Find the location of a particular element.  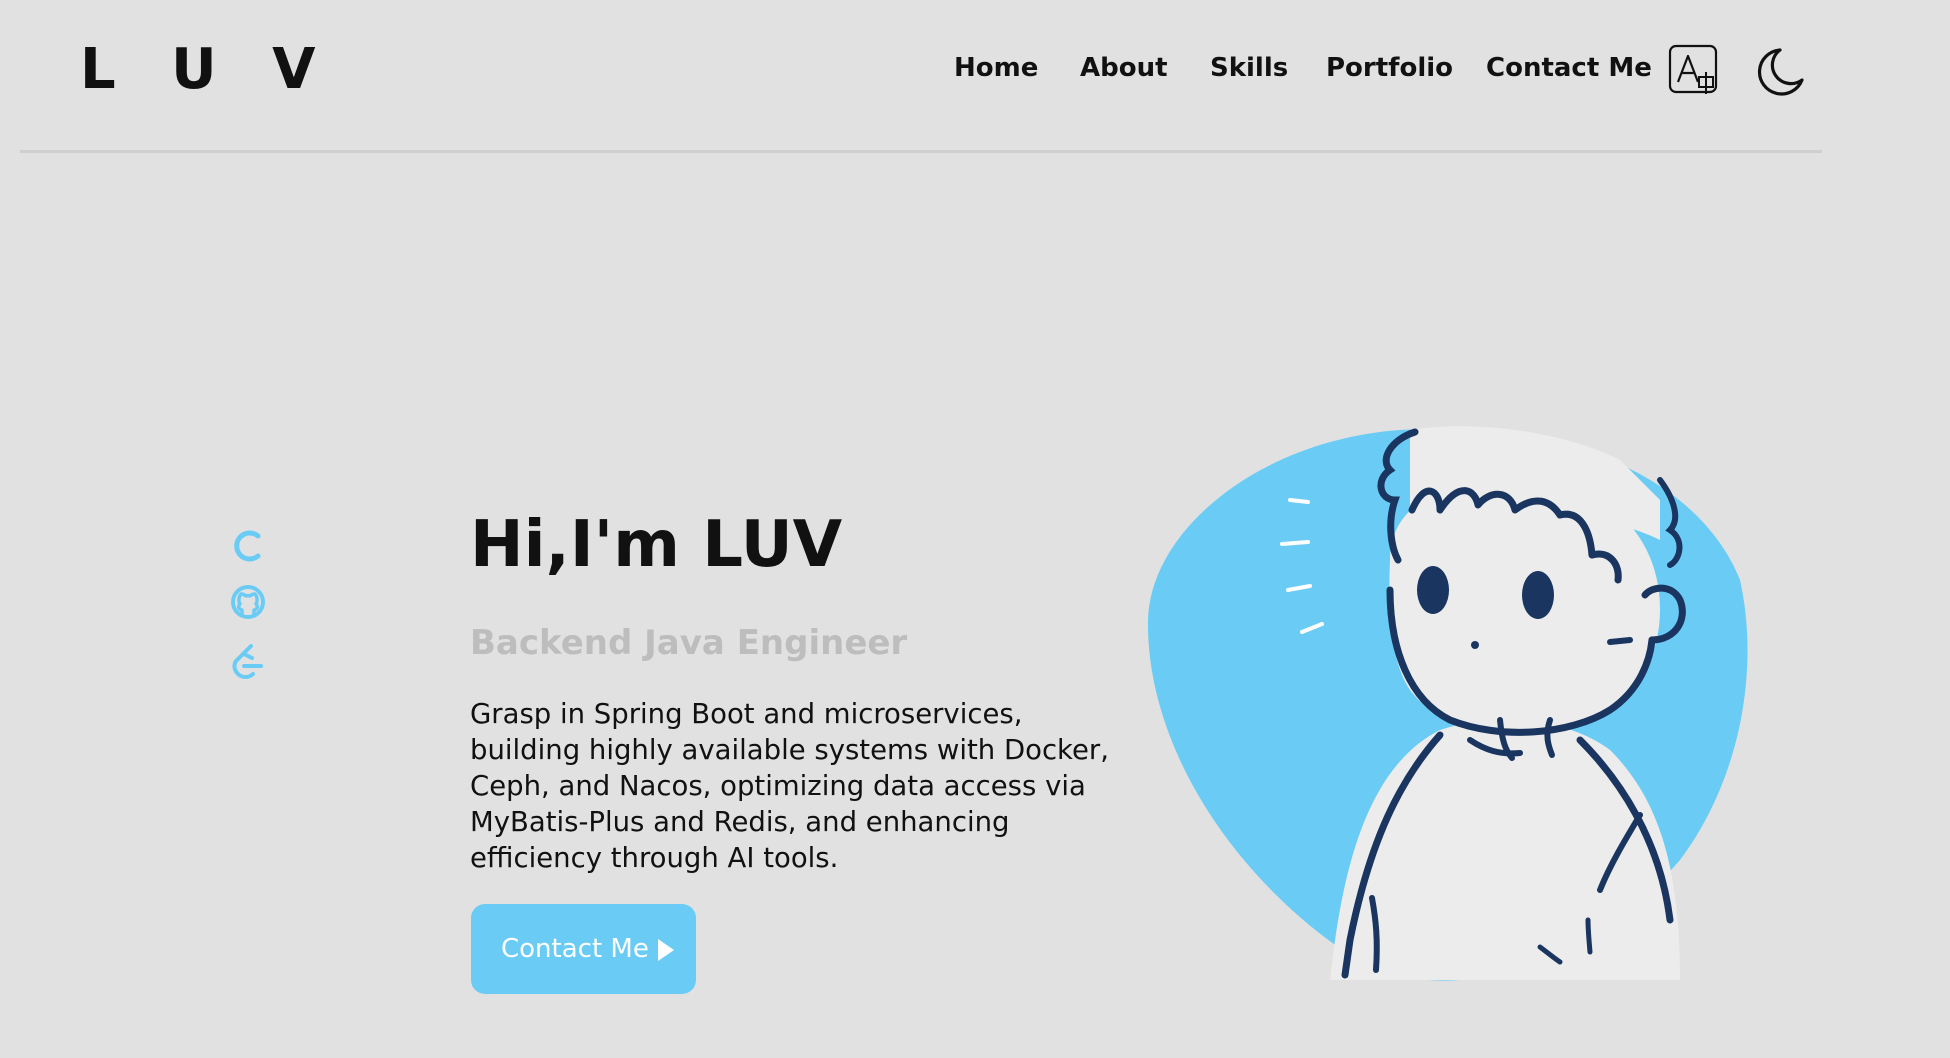

main-nav: Home About Skills Portfolio Contact Me is located at coordinates (975, 70).